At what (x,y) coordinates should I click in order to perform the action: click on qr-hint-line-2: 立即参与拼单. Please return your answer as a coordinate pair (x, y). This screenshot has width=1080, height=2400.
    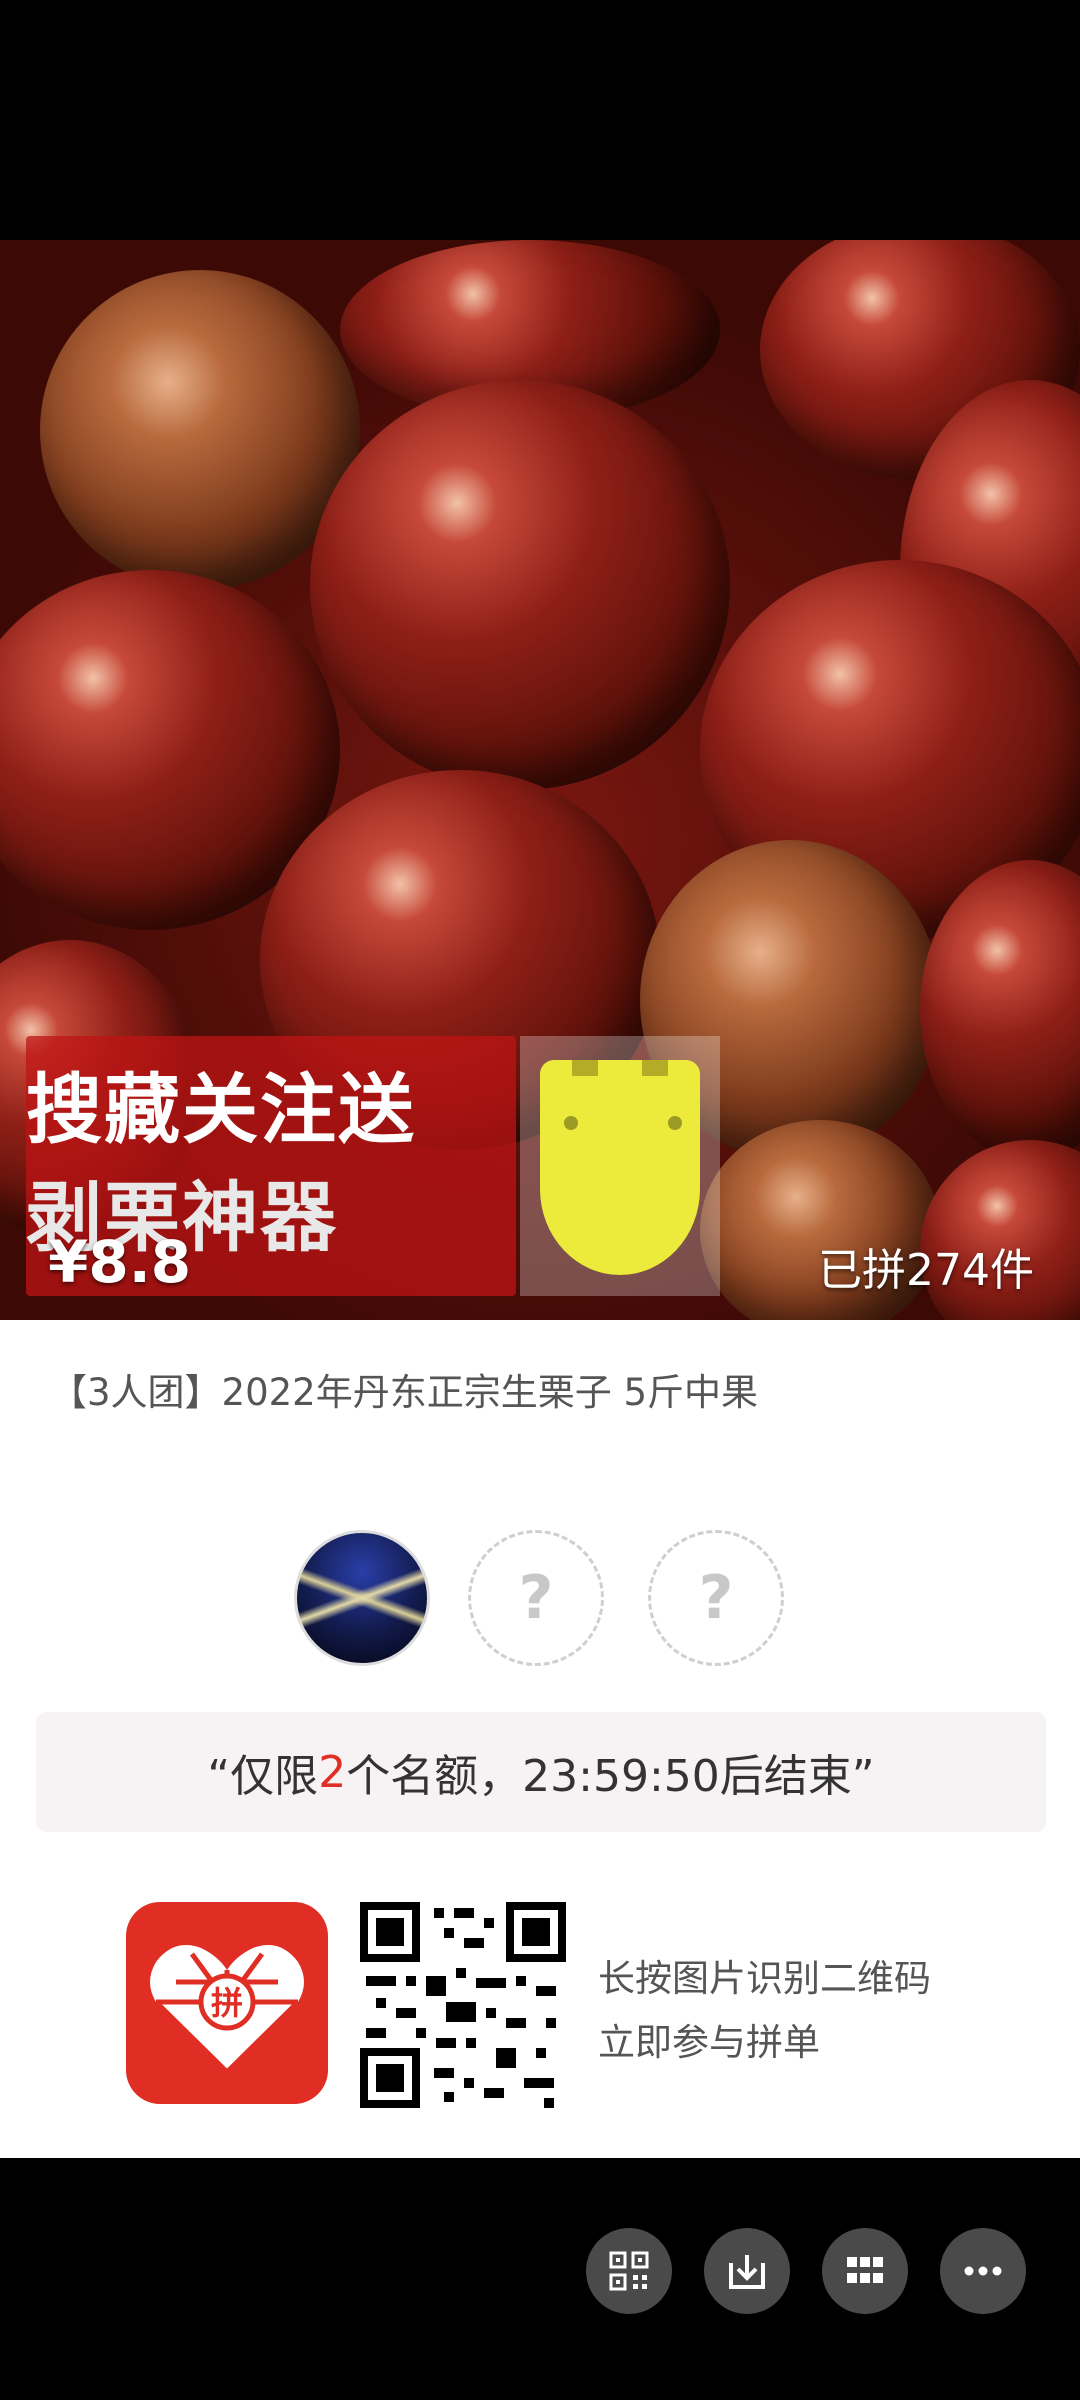
    Looking at the image, I should click on (709, 2042).